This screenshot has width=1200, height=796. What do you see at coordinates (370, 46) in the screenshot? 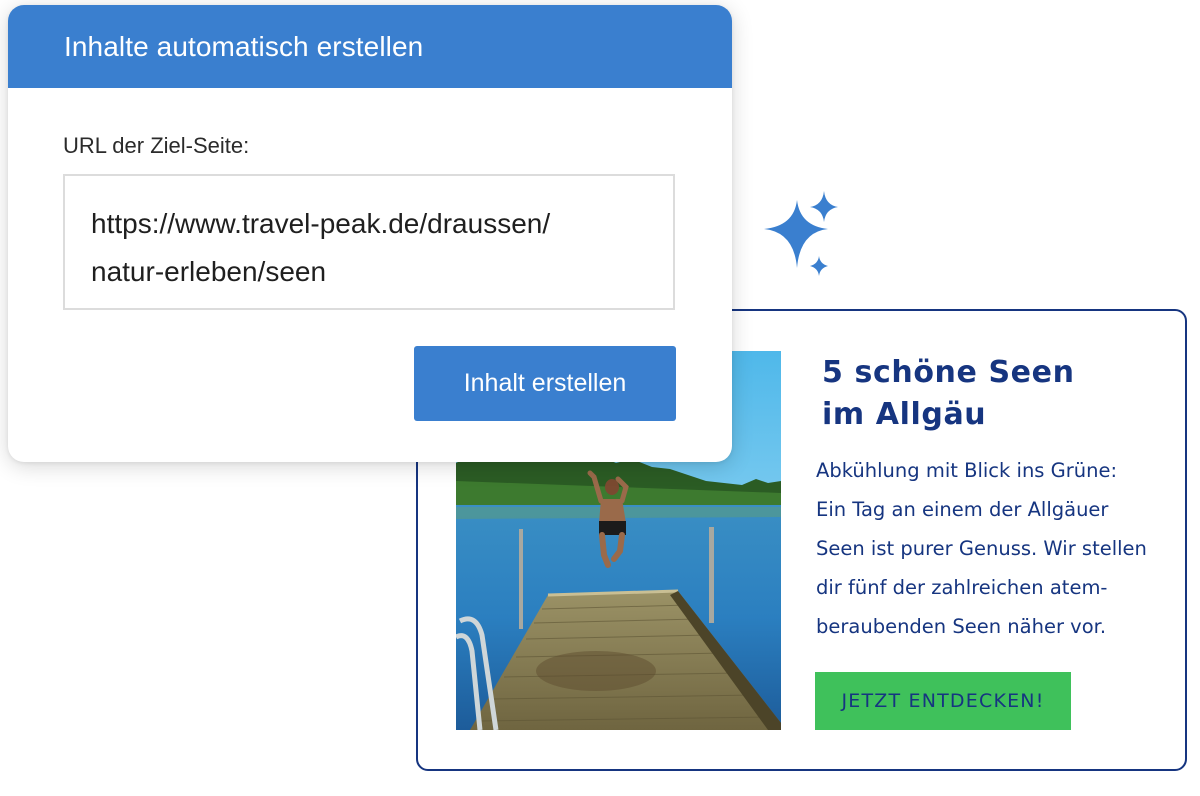
I see `dialog-title: Inhalte automatisch erstellen` at bounding box center [370, 46].